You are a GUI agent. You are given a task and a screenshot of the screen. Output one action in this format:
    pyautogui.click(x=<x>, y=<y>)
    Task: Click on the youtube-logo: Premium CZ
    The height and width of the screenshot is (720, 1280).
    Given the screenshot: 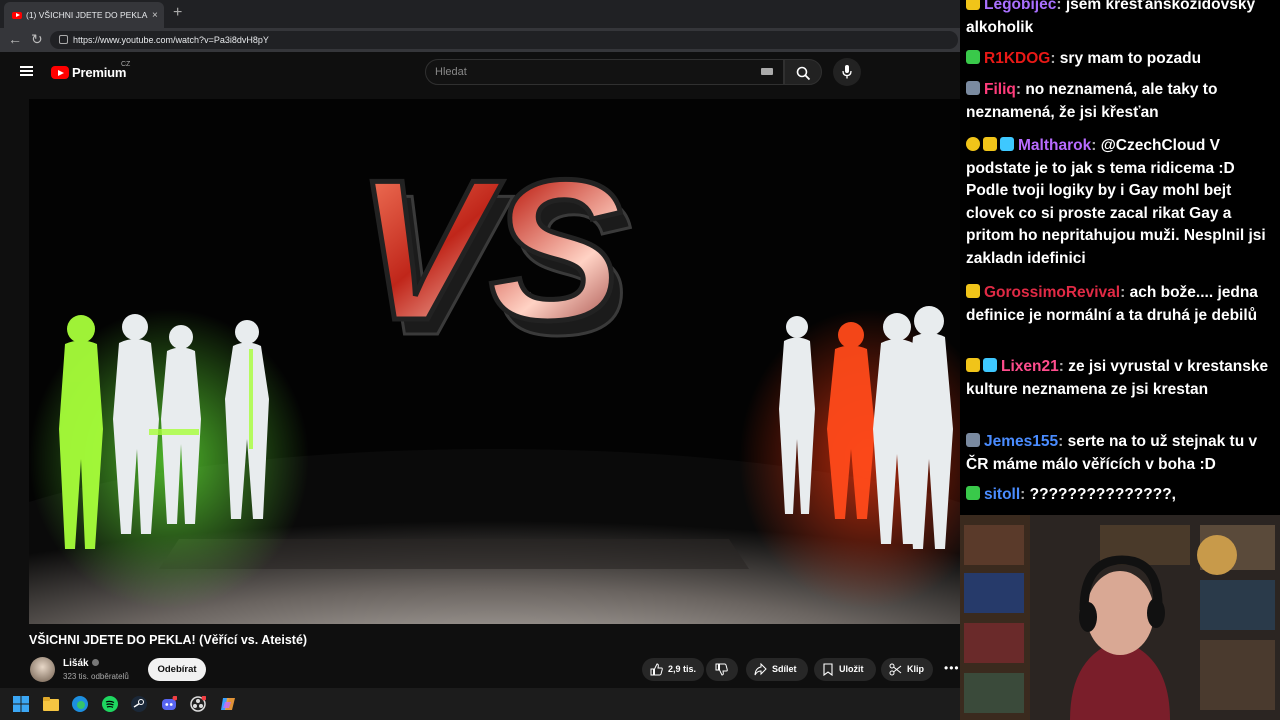 What is the action you would take?
    pyautogui.click(x=90, y=70)
    